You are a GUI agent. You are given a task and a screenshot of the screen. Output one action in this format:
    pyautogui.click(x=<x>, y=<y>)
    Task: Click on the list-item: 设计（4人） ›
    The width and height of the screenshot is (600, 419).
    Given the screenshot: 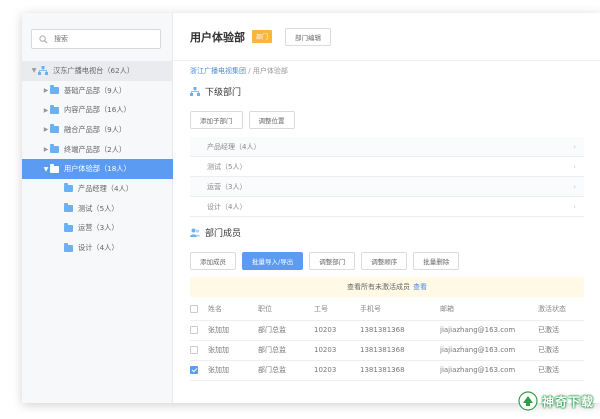 What is the action you would take?
    pyautogui.click(x=387, y=207)
    